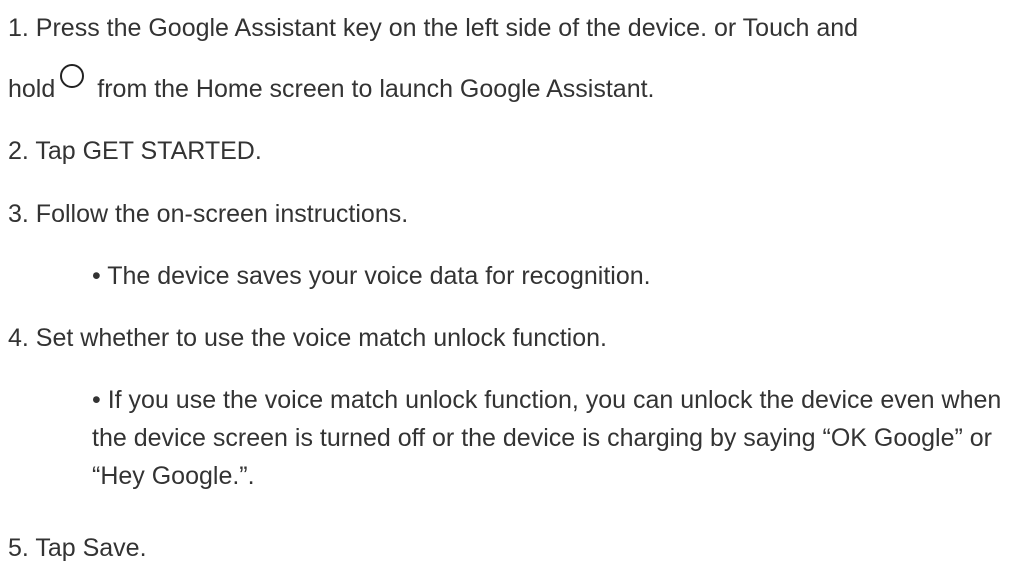  I want to click on circle-home-icon, so click(72, 76).